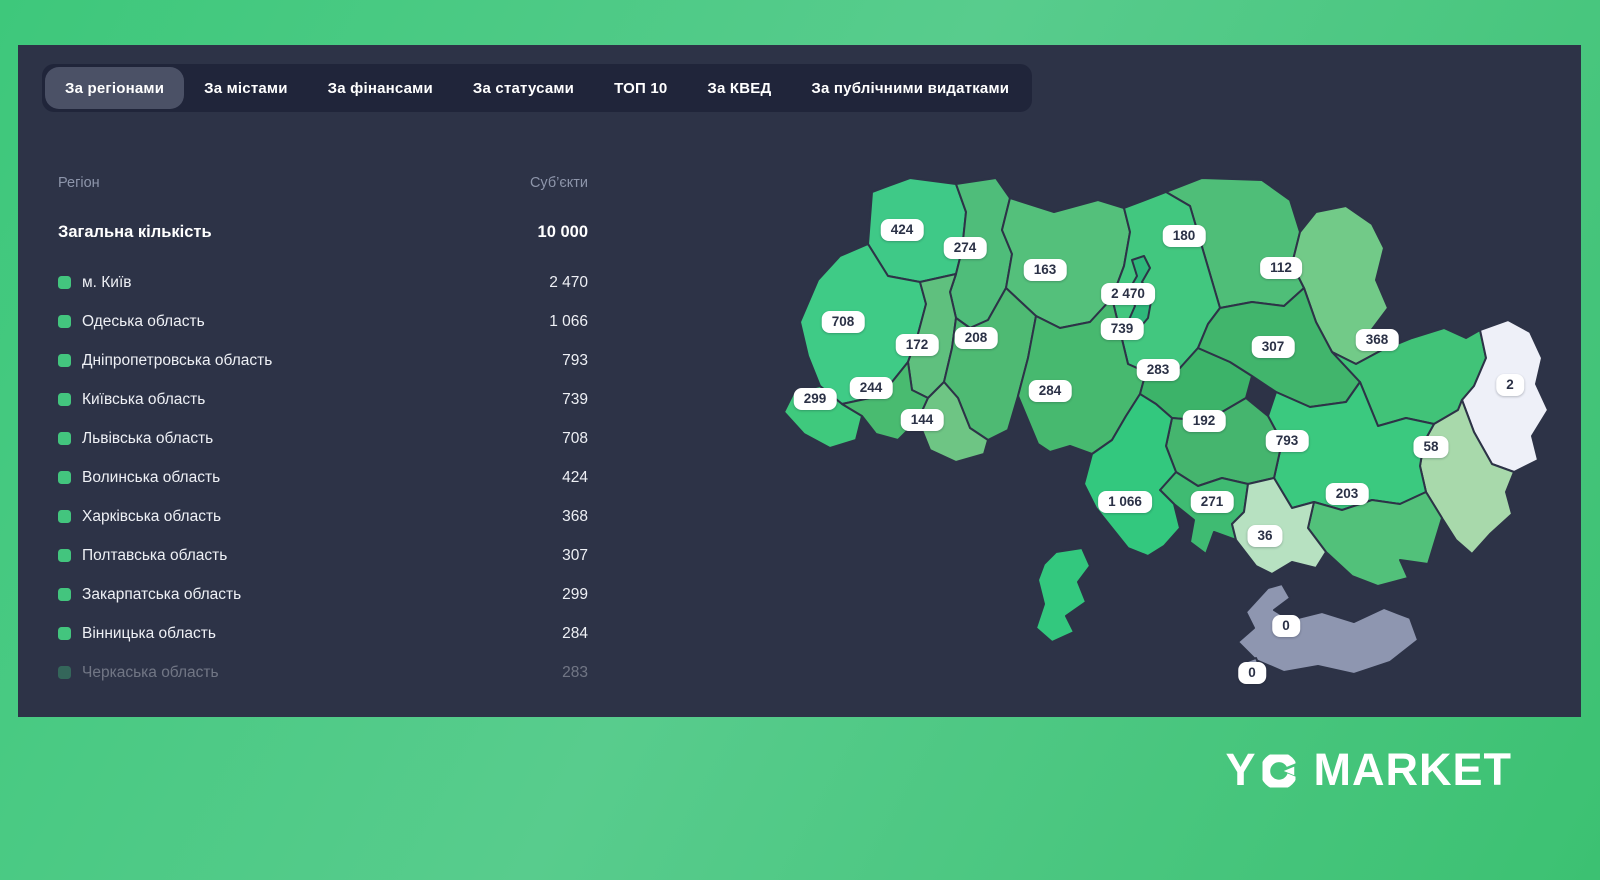  Describe the element at coordinates (1241, 769) in the screenshot. I see `logo-letter-y: Y` at that location.